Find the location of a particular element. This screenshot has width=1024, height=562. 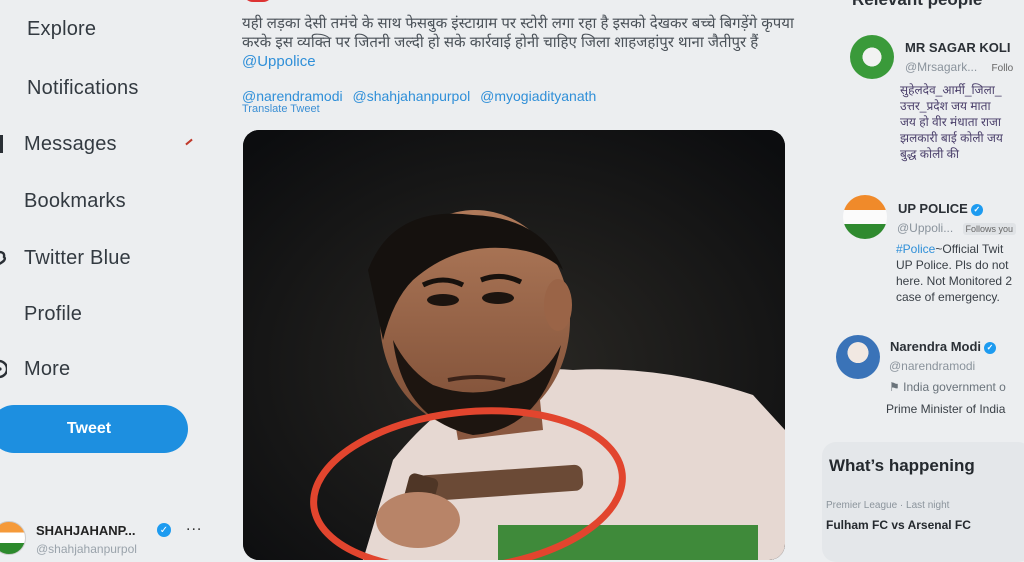

nav-label: Messages is located at coordinates (70, 143).